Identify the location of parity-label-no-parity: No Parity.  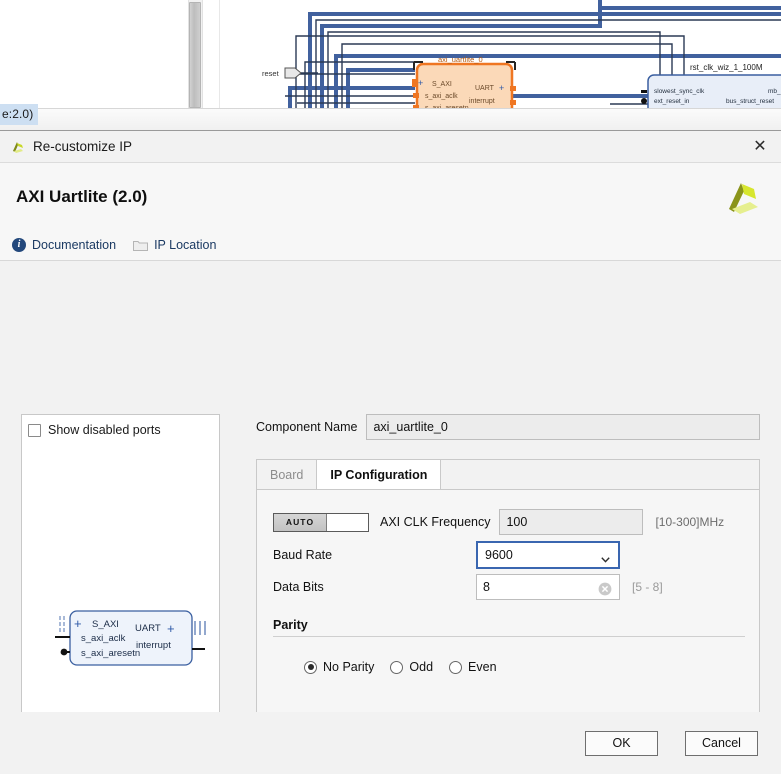
(349, 667).